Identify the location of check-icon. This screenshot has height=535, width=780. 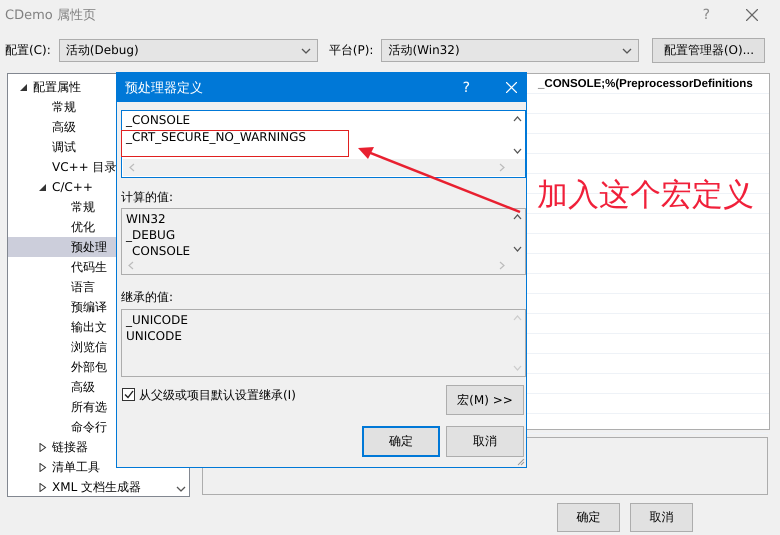
(129, 394).